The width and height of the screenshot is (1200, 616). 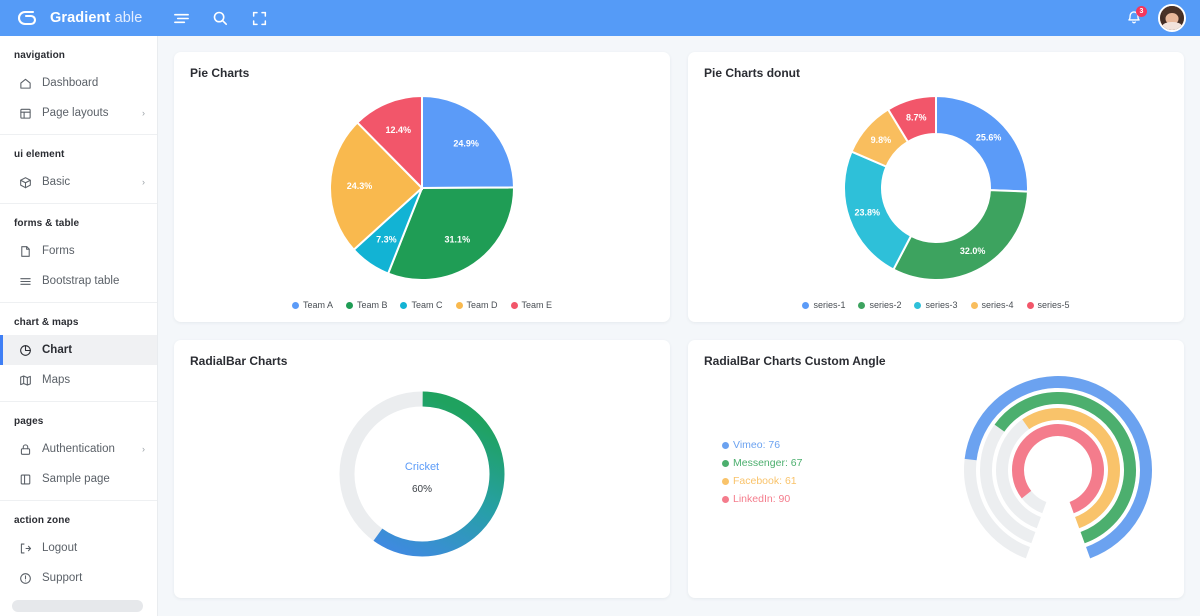 I want to click on sidebar-section-forms-table: forms & table Forms Bootstrap table, so click(x=78, y=253).